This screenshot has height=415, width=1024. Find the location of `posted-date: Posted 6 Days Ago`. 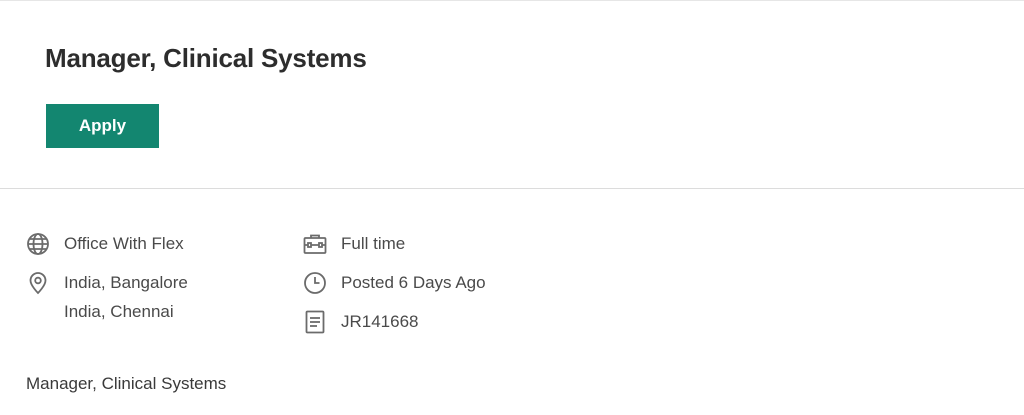

posted-date: Posted 6 Days Ago is located at coordinates (394, 282).